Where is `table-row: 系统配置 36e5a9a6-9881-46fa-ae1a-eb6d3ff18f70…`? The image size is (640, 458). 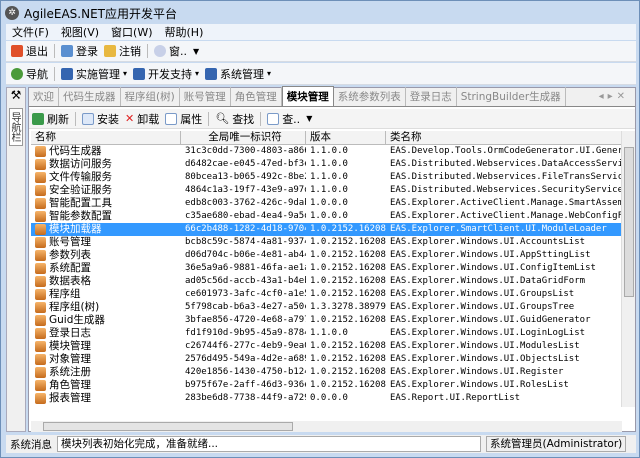 table-row: 系统配置 36e5a9a6-9881-46fa-ae1a-eb6d3ff18f70… is located at coordinates (326, 268).